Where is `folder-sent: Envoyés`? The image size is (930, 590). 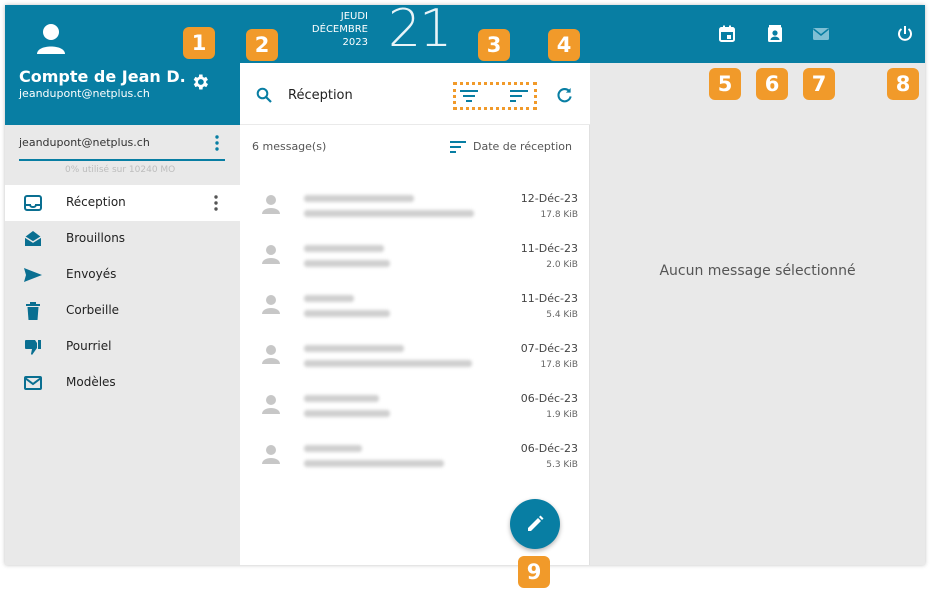
folder-sent: Envoyés is located at coordinates (122, 275).